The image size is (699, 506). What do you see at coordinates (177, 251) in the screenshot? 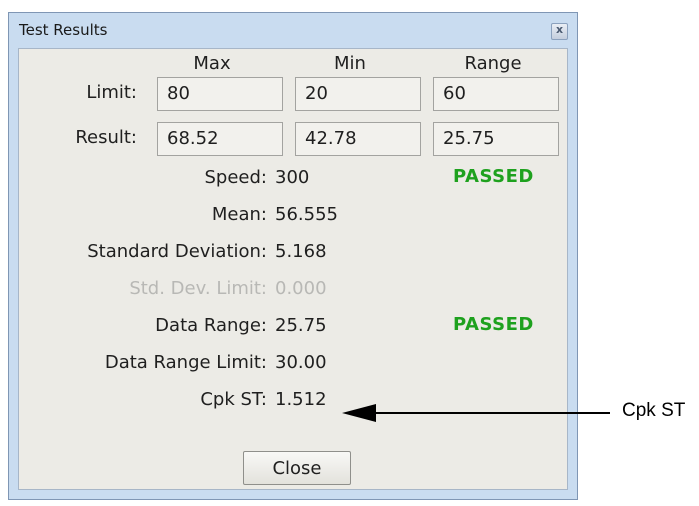
I see `std-dev-label: Standard Deviation:` at bounding box center [177, 251].